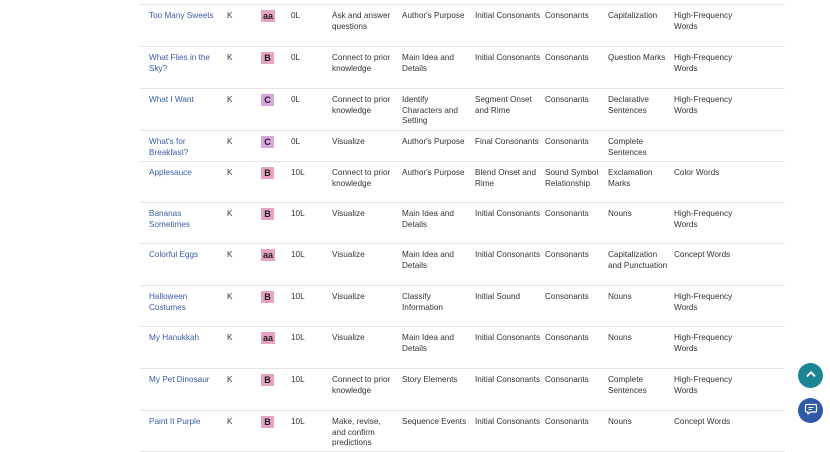 The image size is (830, 452). What do you see at coordinates (184, 100) in the screenshot?
I see `book-title-link: What I Want` at bounding box center [184, 100].